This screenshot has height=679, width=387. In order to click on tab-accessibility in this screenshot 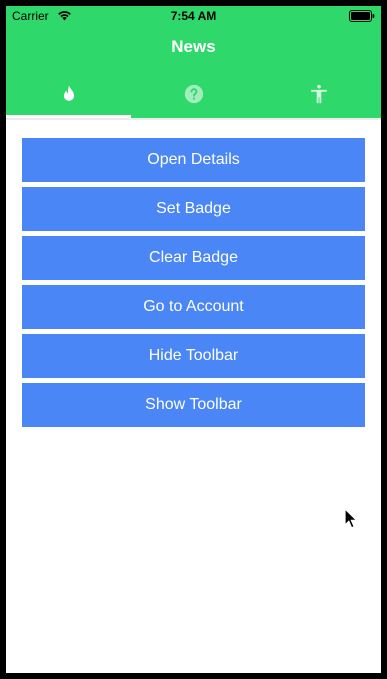, I will do `click(318, 94)`.